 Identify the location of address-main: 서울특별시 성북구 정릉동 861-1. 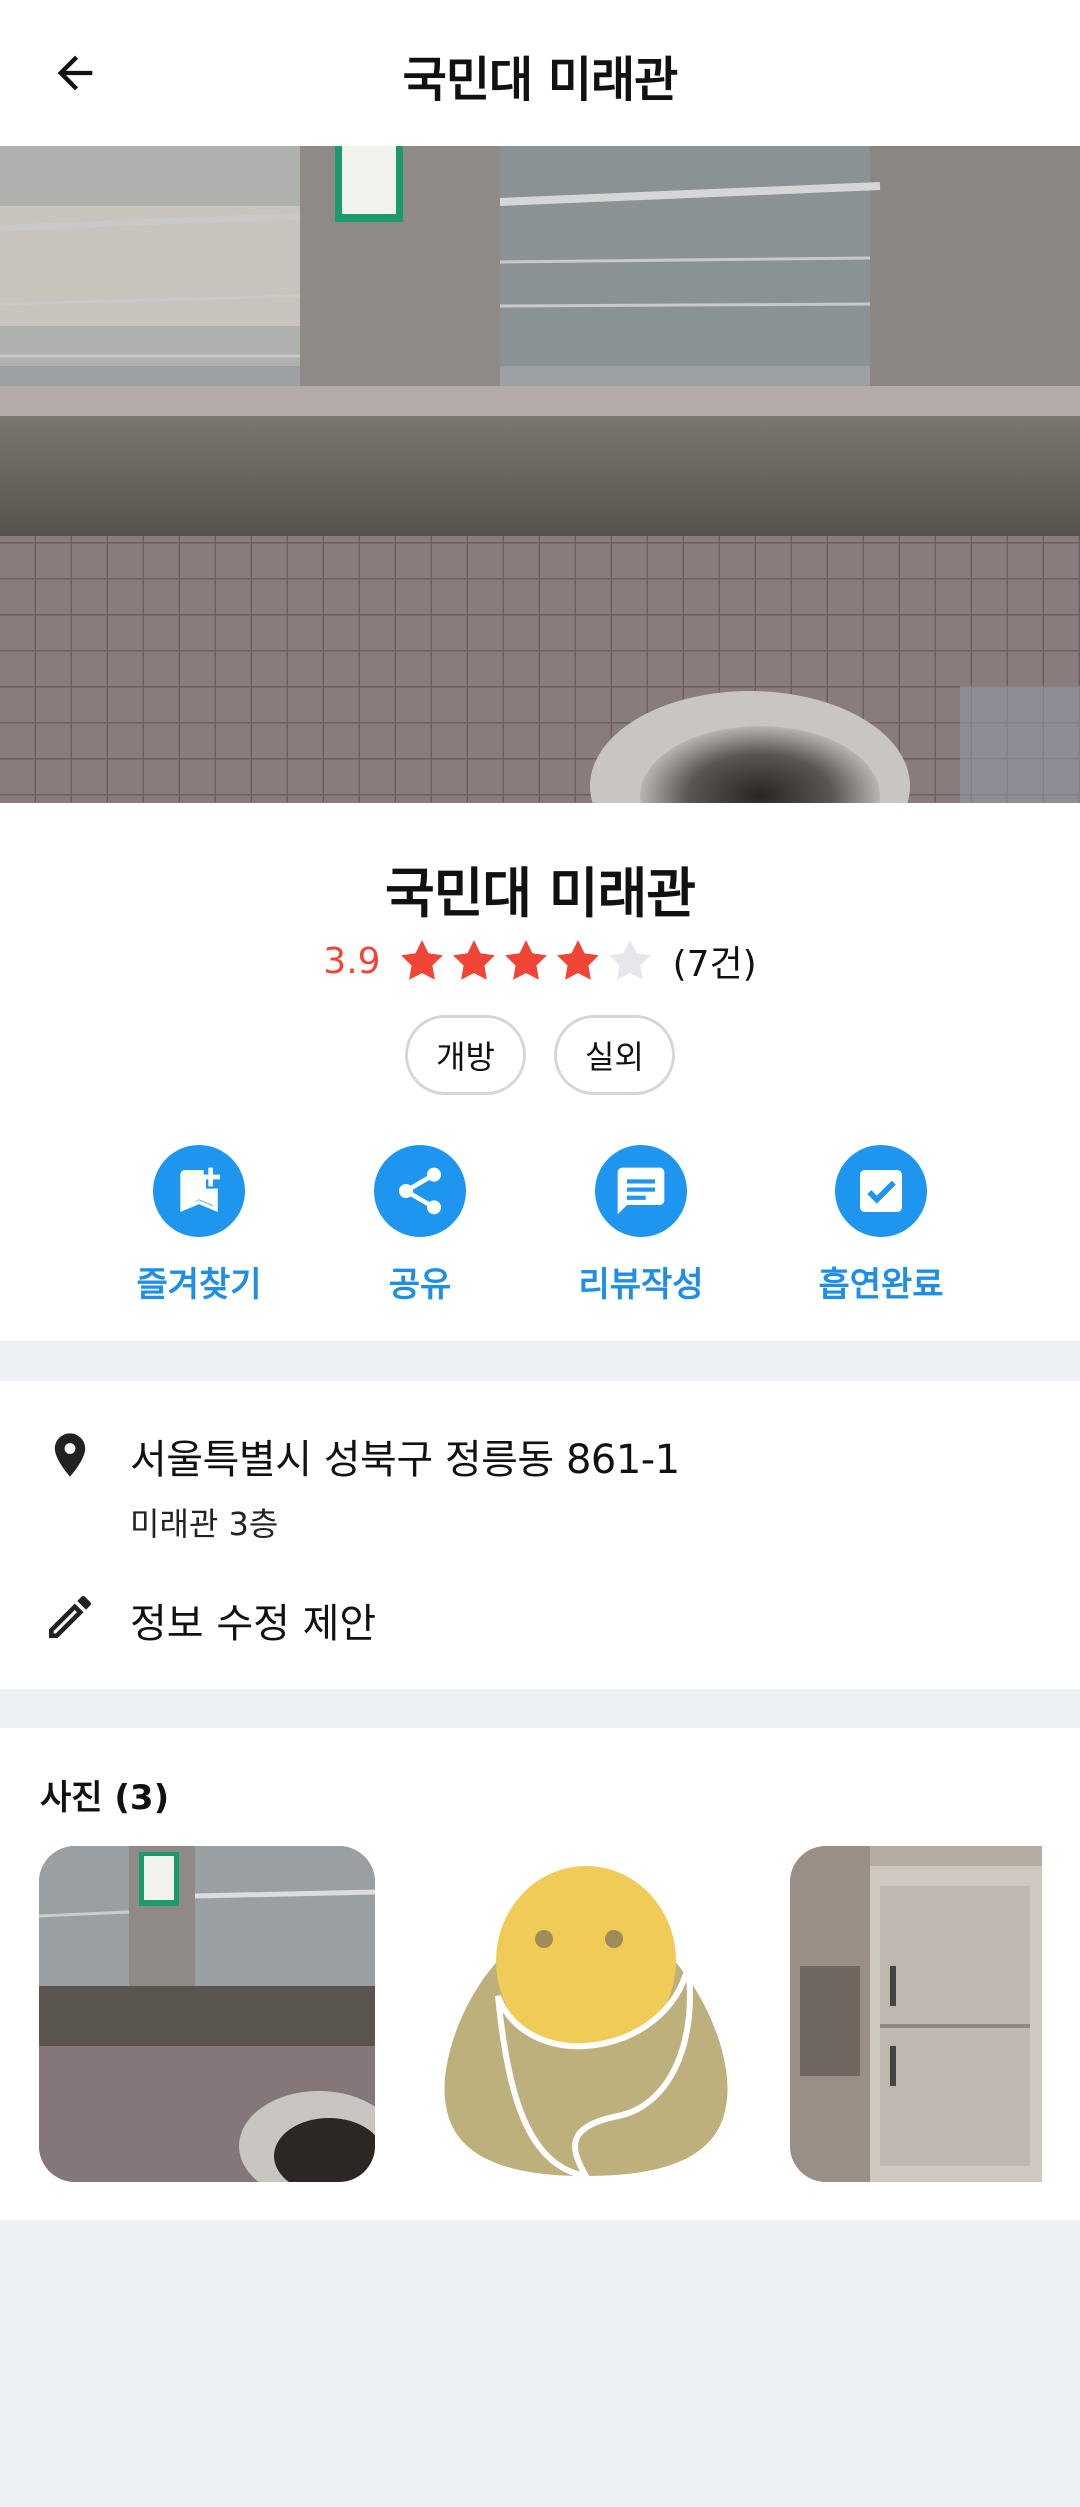
(405, 1460).